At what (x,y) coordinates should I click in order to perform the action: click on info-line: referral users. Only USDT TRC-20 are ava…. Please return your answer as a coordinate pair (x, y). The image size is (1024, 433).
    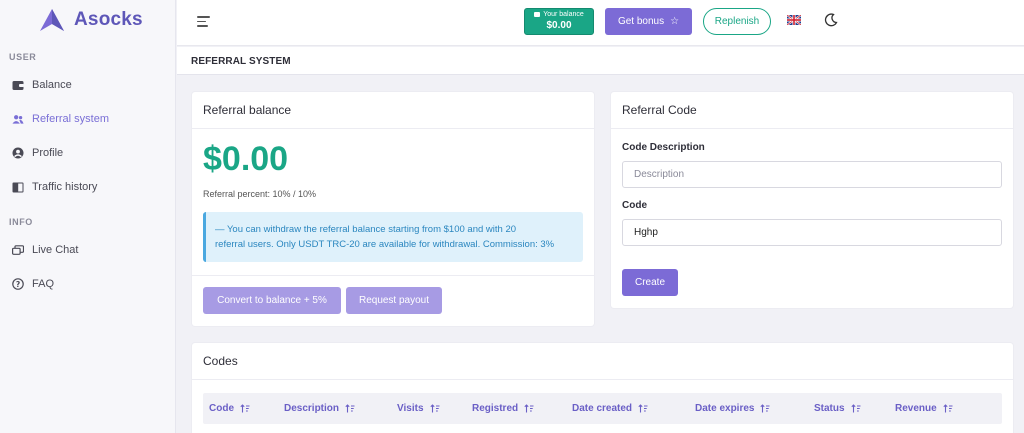
    Looking at the image, I should click on (385, 244).